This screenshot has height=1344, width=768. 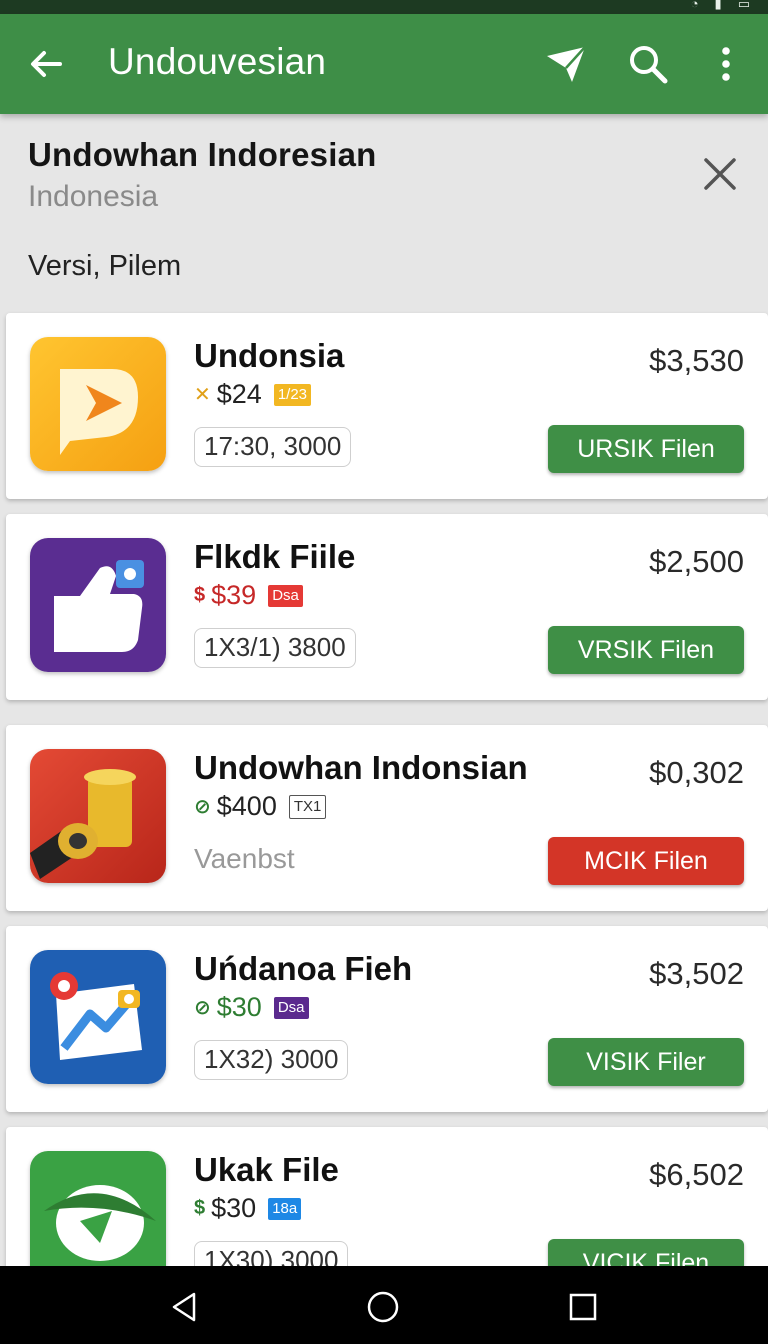 I want to click on app-price: $2,500, so click(x=696, y=561).